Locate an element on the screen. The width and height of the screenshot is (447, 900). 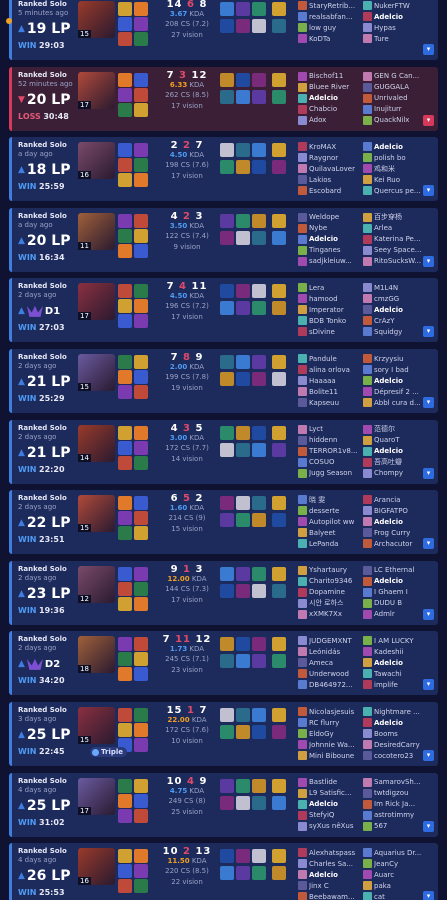
player-name: Arlea is located at coordinates (400, 228).